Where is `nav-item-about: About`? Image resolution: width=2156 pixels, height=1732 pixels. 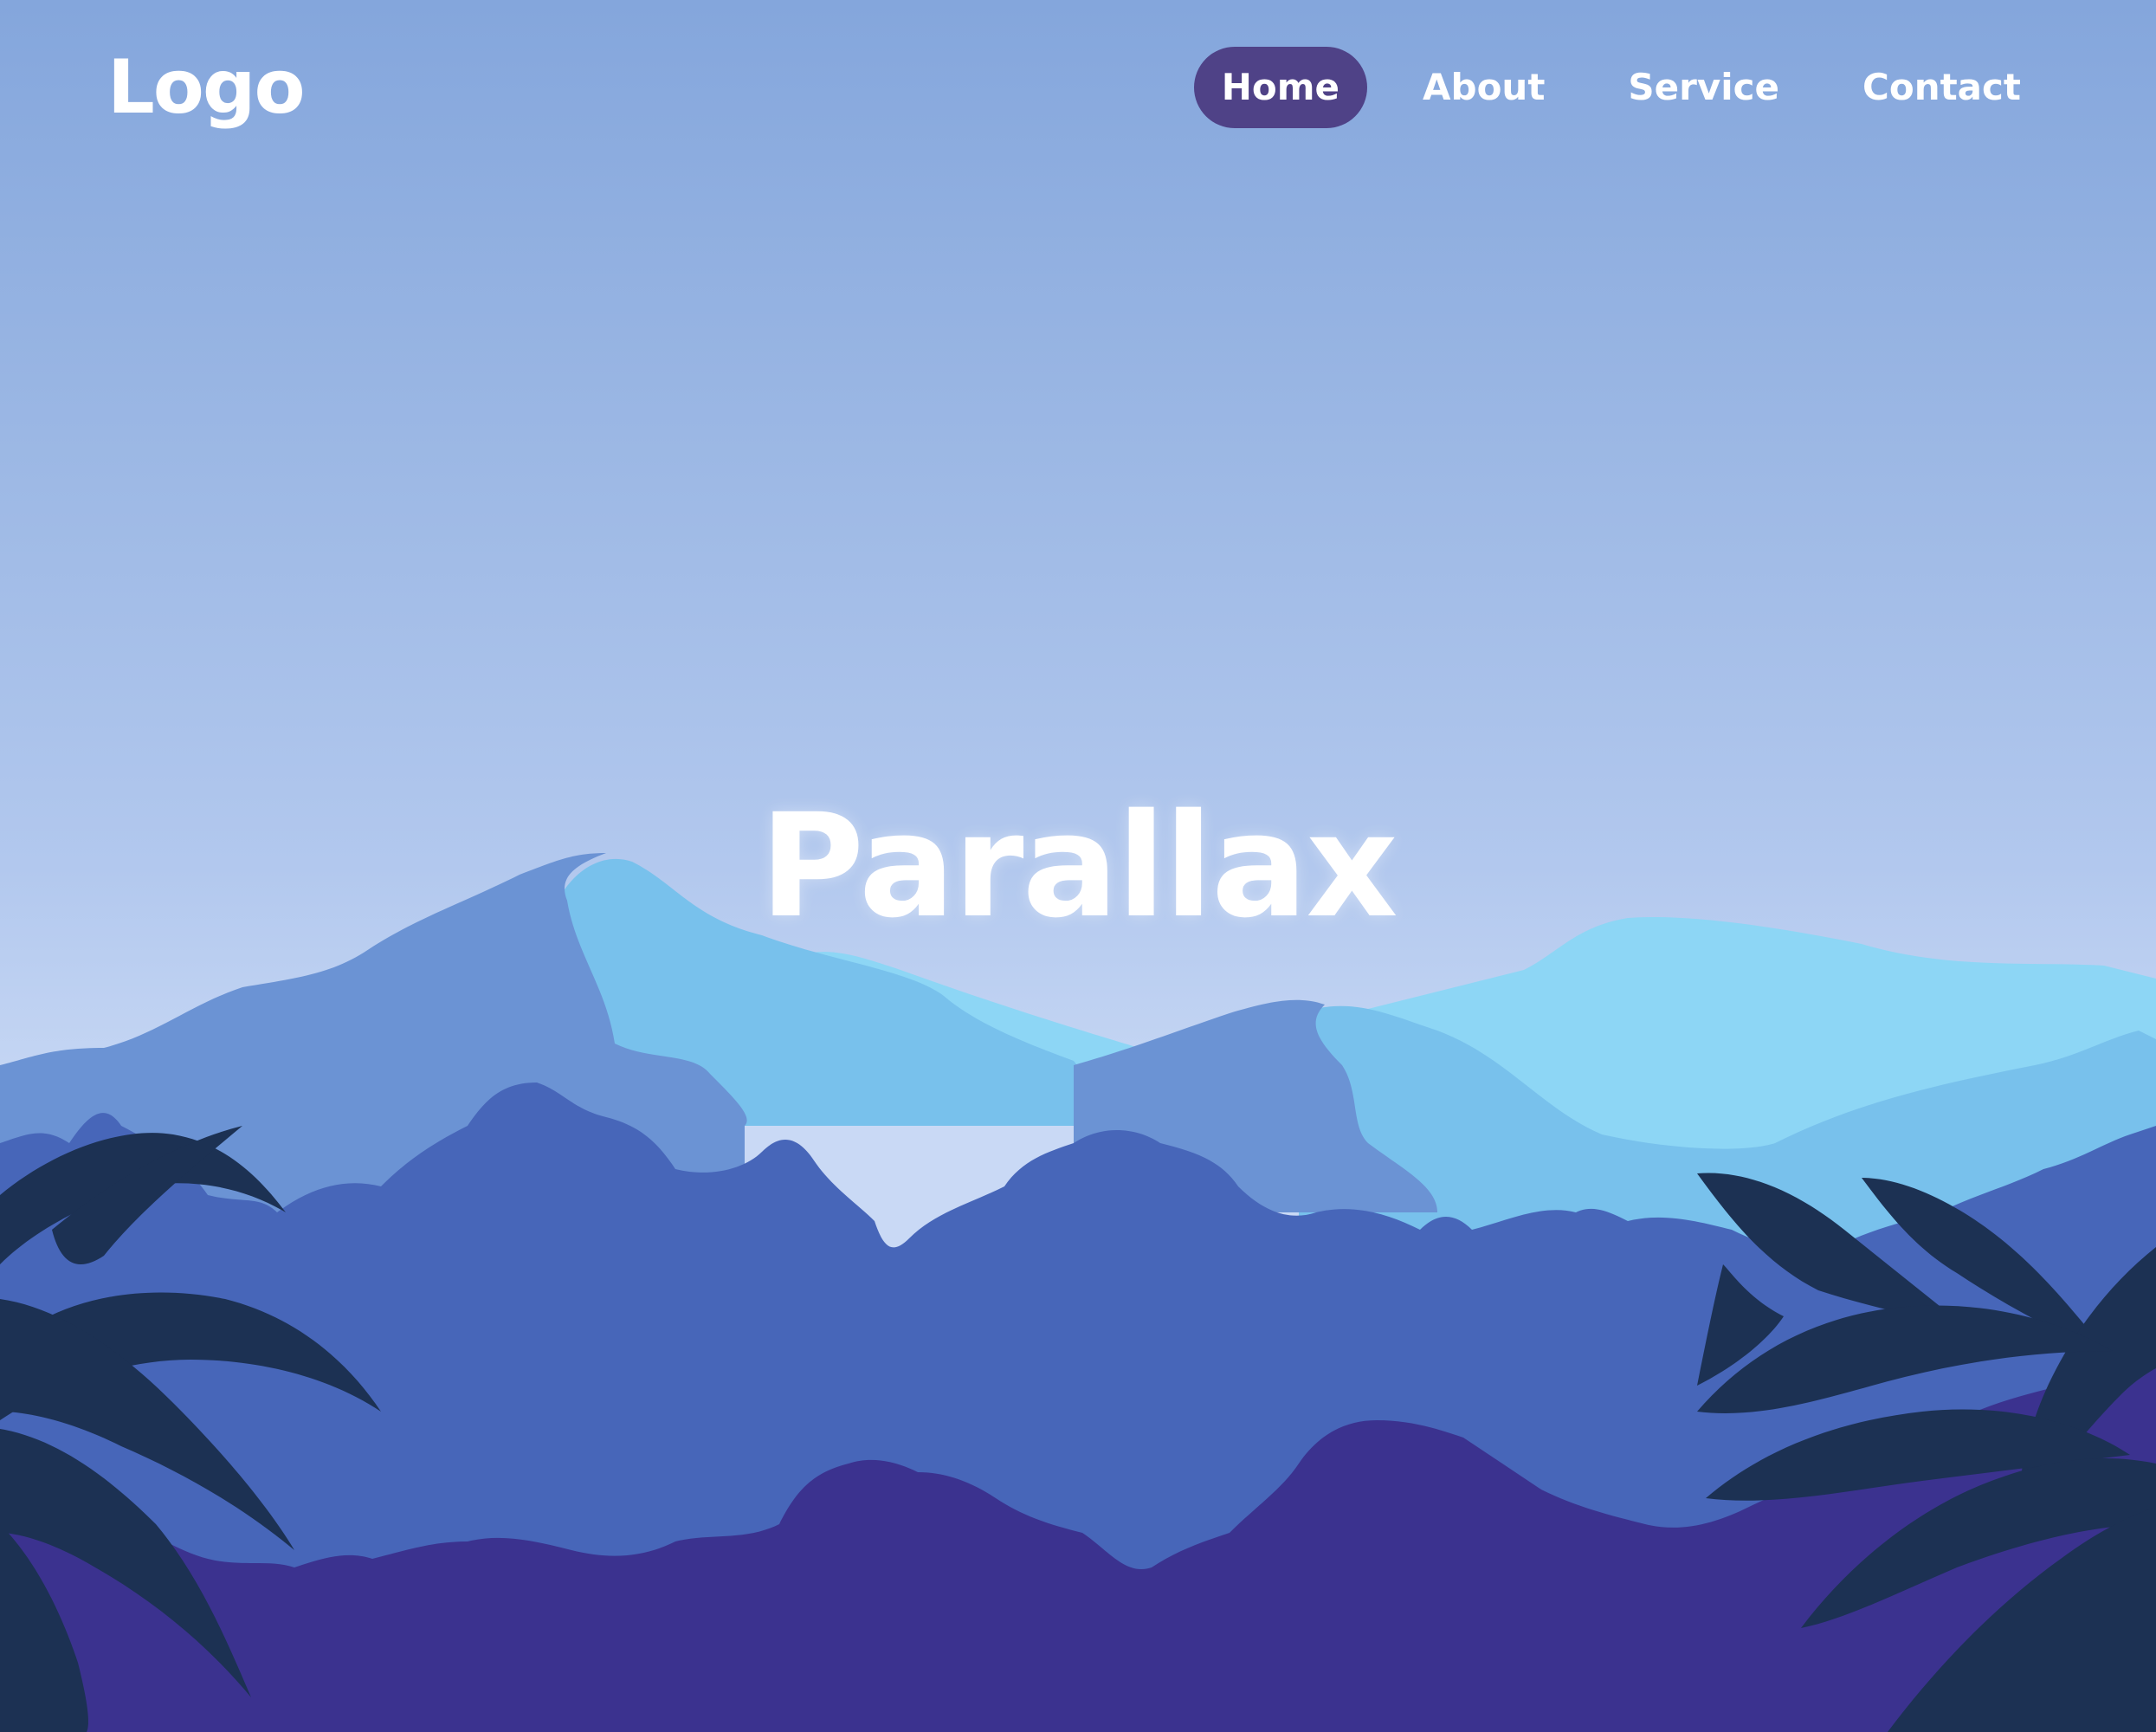
nav-item-about: About is located at coordinates (1483, 87).